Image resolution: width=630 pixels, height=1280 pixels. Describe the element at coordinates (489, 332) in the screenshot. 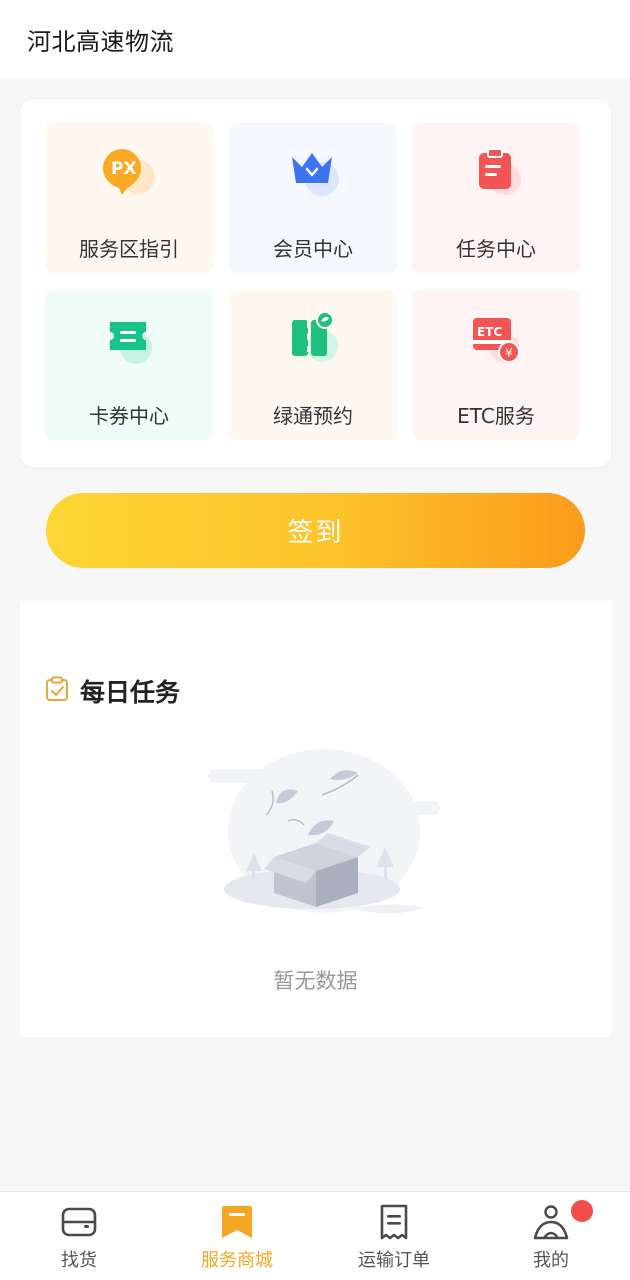

I see `svg-text: ETC` at that location.